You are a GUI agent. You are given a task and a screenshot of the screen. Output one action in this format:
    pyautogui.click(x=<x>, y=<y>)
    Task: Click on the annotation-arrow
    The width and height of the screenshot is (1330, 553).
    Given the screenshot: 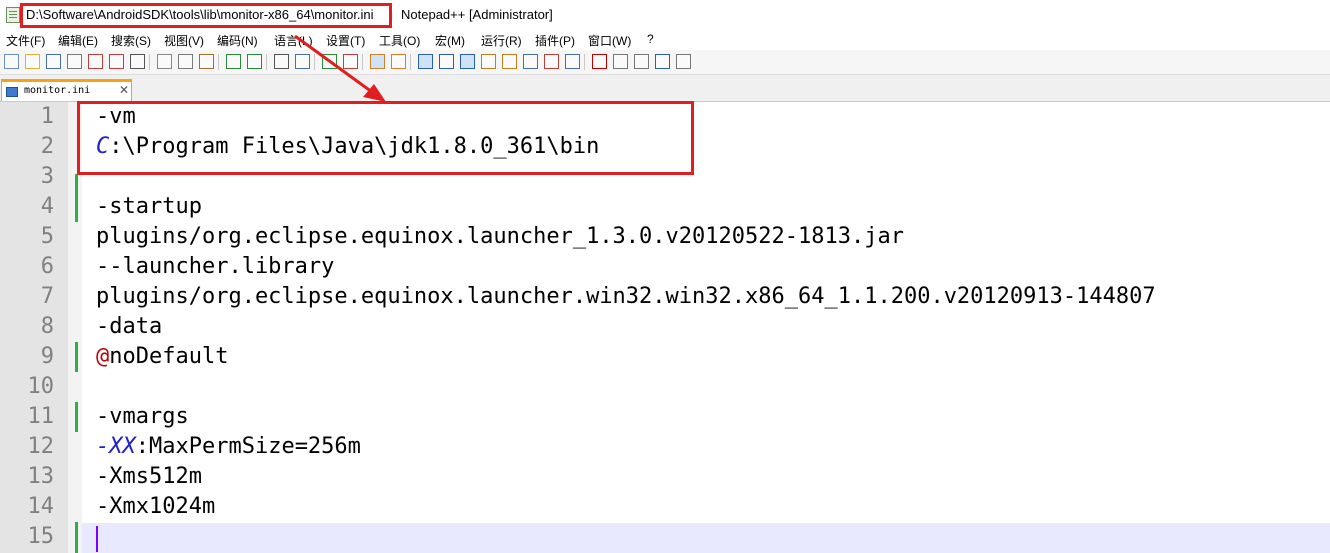 What is the action you would take?
    pyautogui.click(x=340, y=68)
    